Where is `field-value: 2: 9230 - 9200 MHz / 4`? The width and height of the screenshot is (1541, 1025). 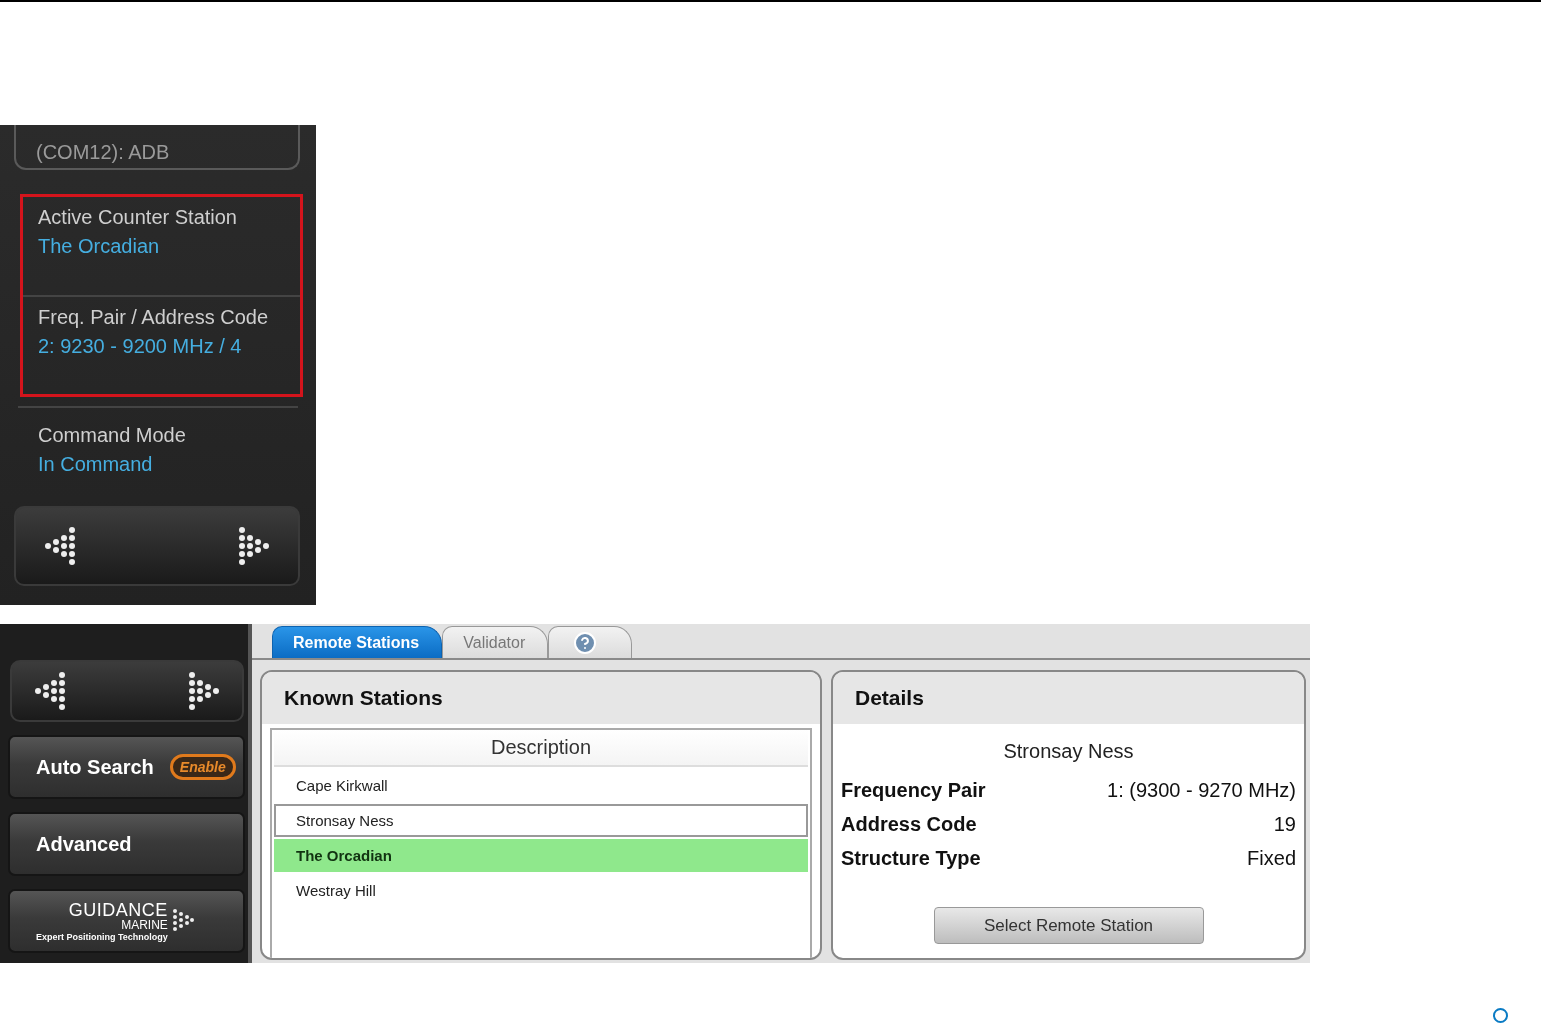
field-value: 2: 9230 - 9200 MHz / 4 is located at coordinates (140, 346).